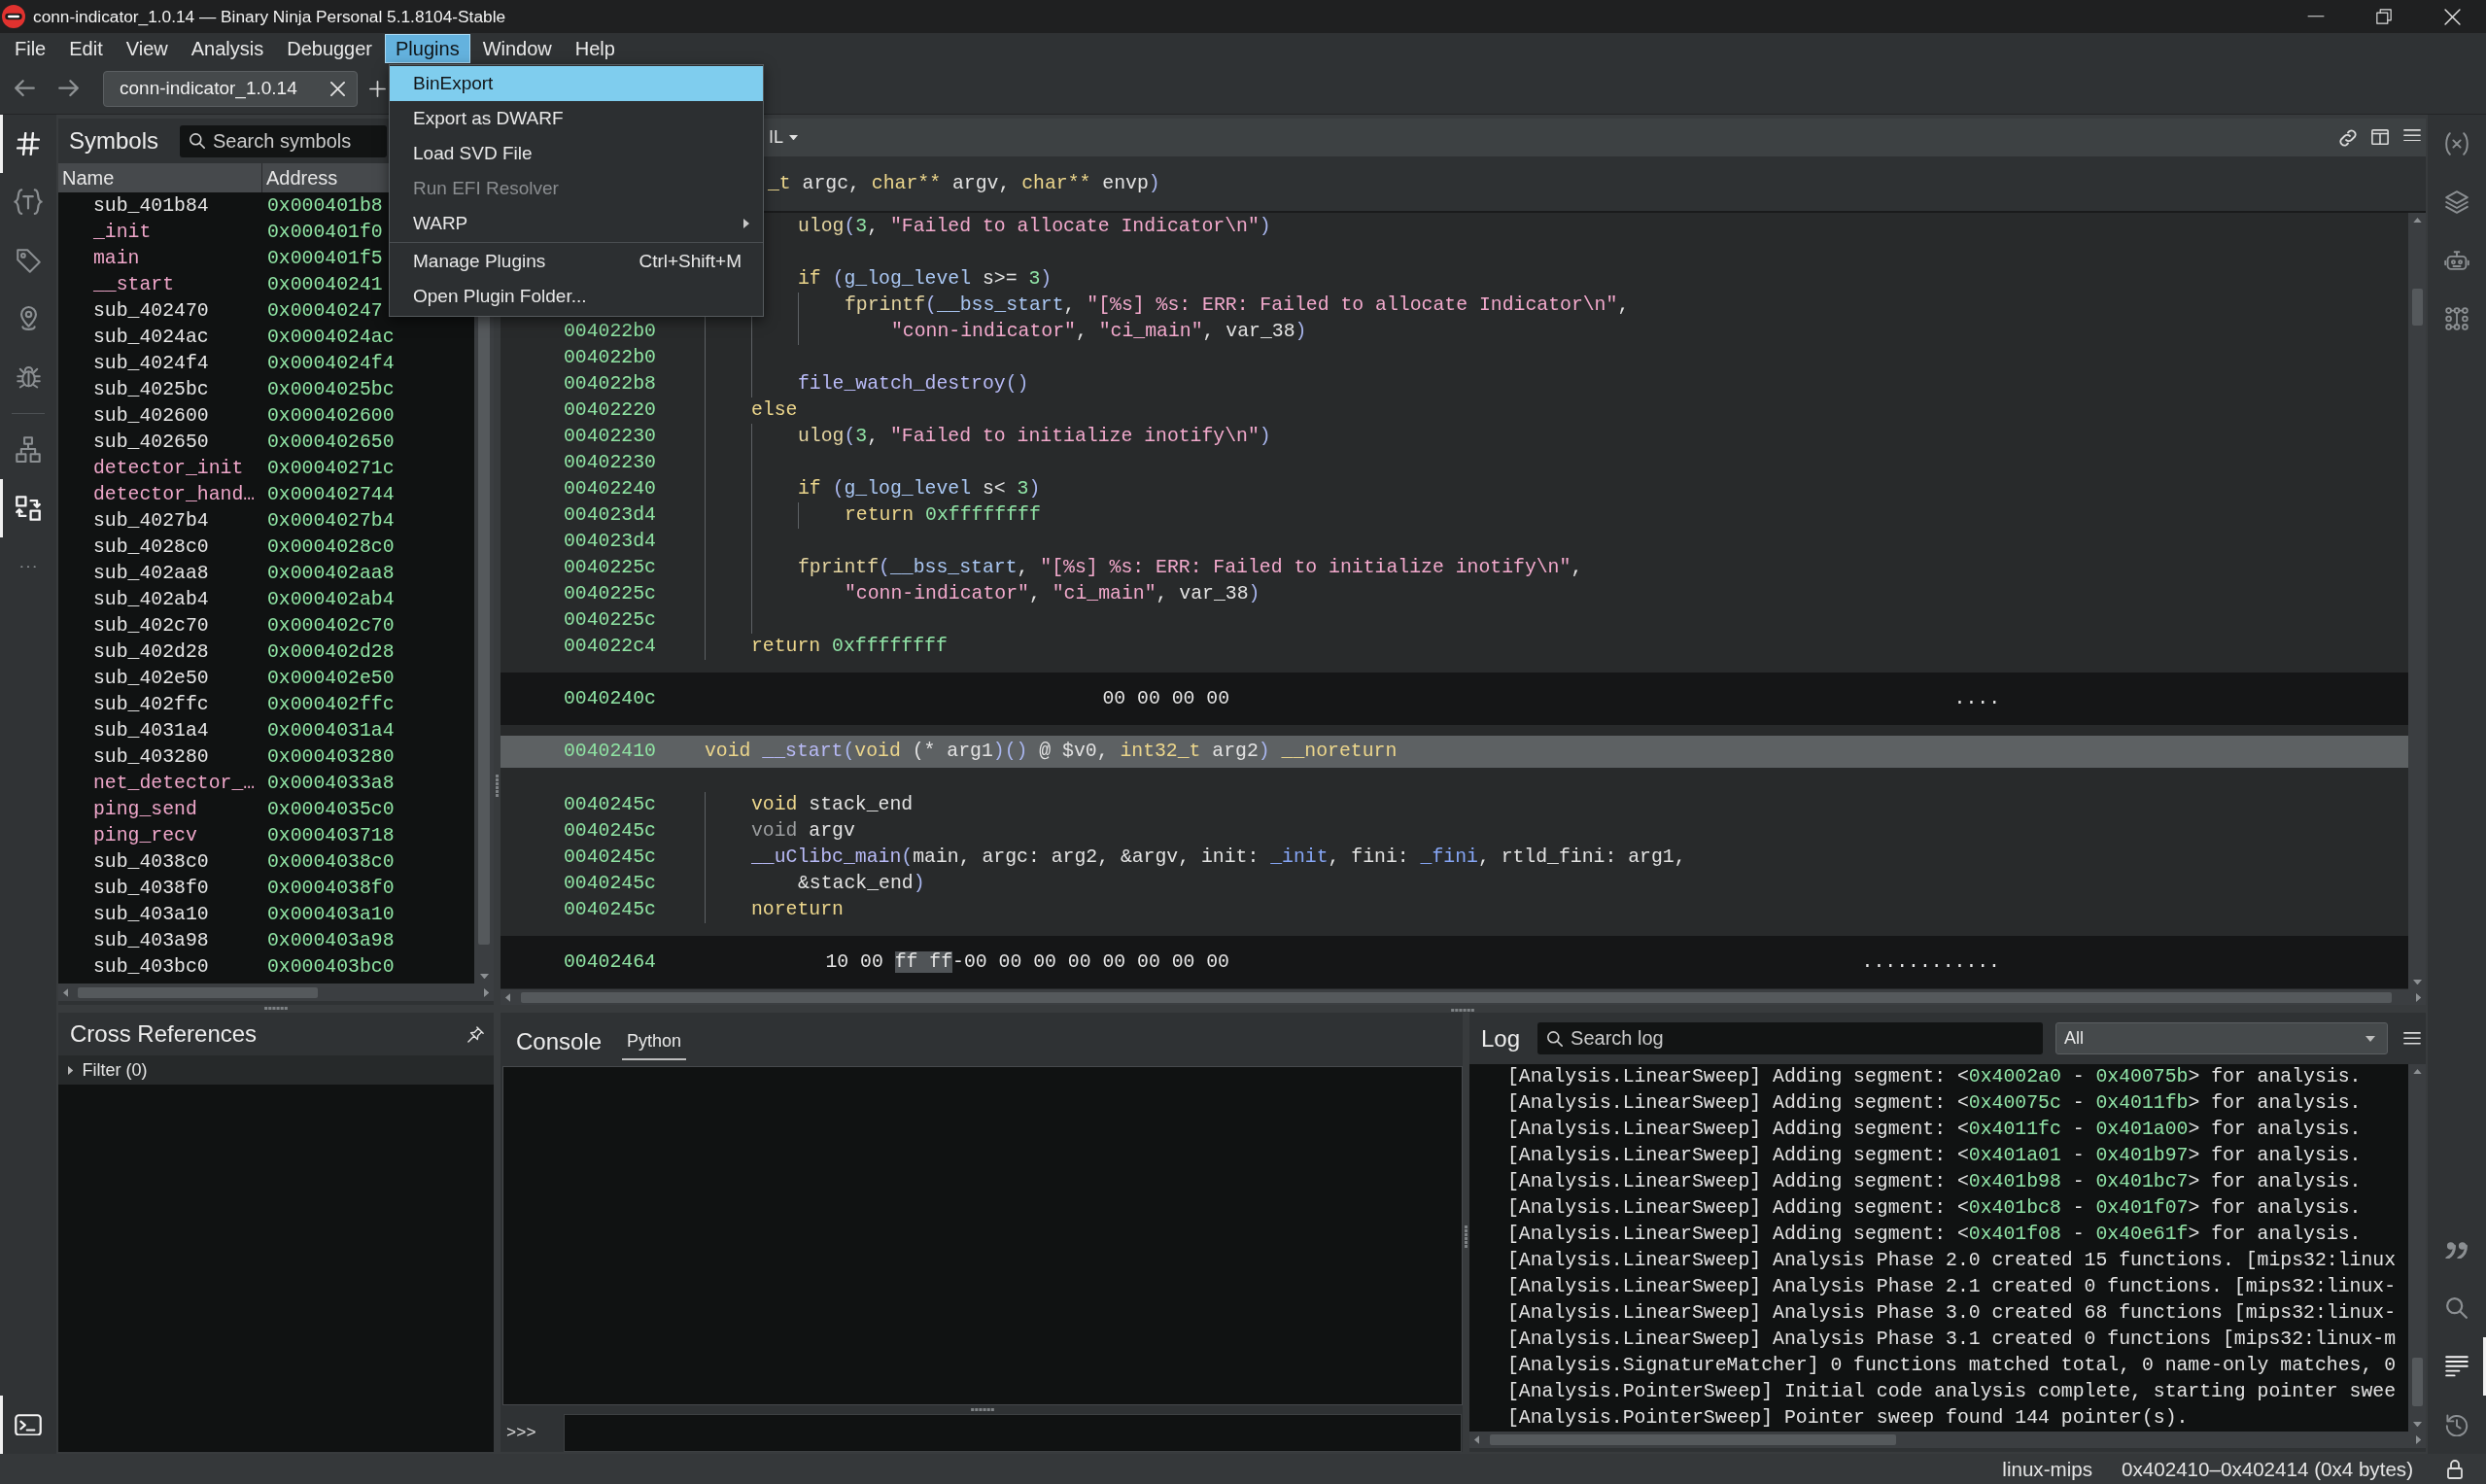  What do you see at coordinates (180, 836) in the screenshot?
I see `symbol-name: ping_recv` at bounding box center [180, 836].